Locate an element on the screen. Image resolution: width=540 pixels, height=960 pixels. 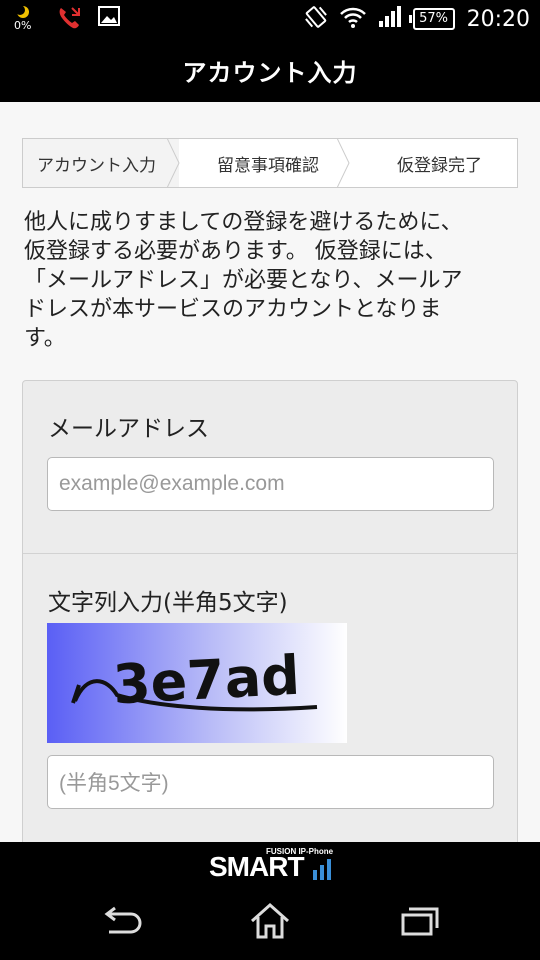
home-button is located at coordinates (270, 921).